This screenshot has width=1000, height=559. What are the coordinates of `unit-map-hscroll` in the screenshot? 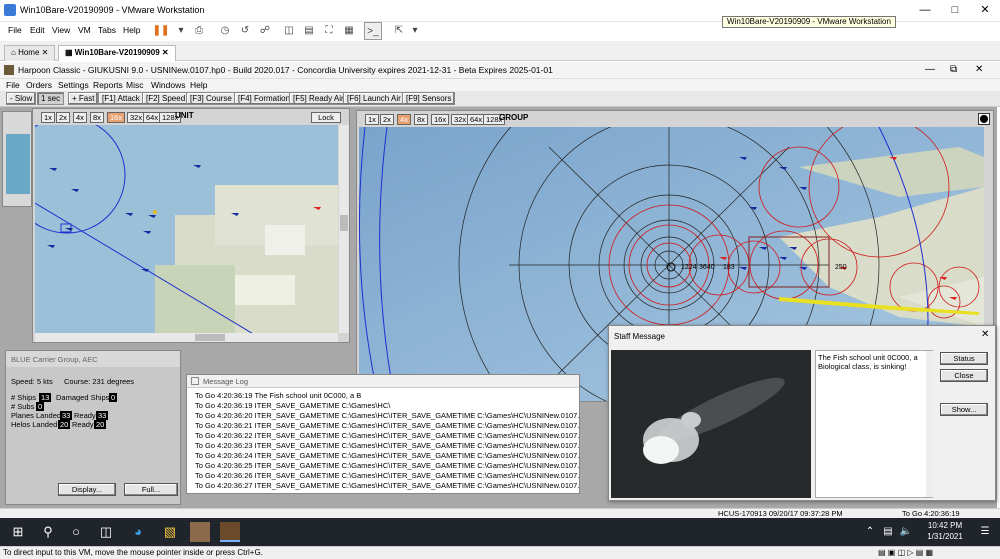 It's located at (186, 337).